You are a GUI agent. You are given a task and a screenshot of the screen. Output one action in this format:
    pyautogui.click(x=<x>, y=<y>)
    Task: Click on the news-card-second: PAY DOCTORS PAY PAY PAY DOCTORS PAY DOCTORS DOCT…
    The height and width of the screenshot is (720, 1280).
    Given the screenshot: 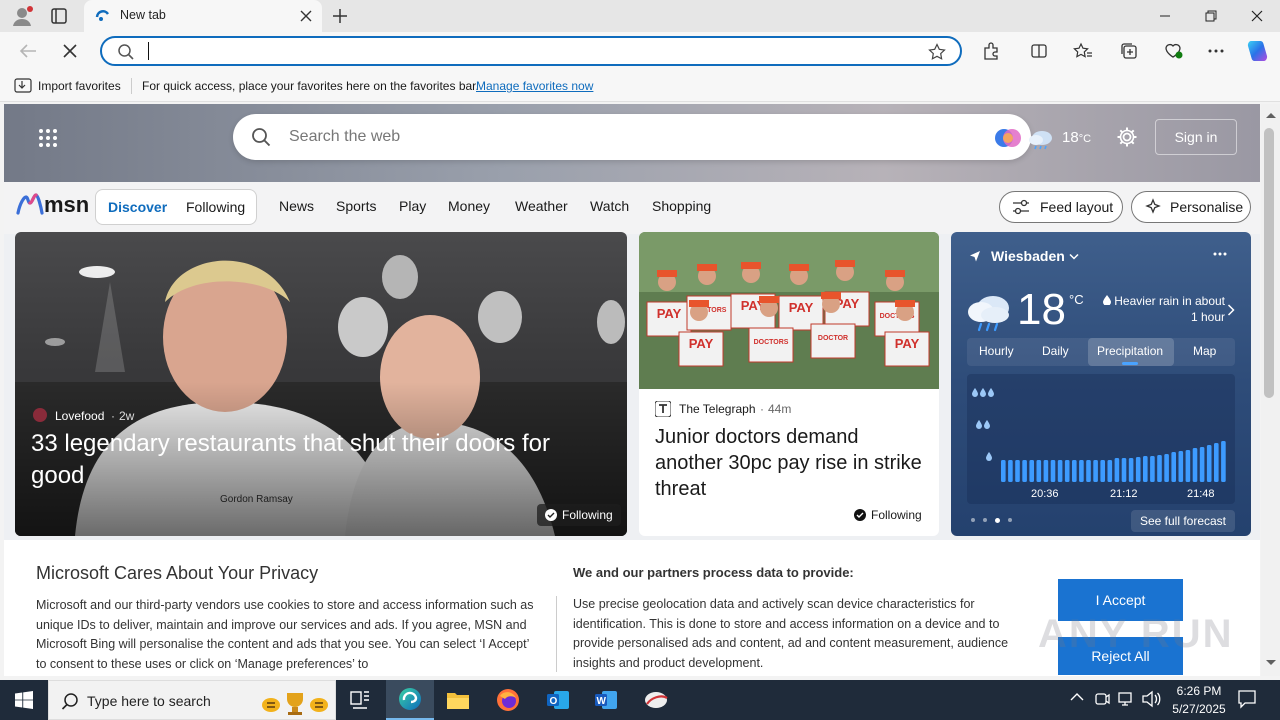 What is the action you would take?
    pyautogui.click(x=789, y=384)
    